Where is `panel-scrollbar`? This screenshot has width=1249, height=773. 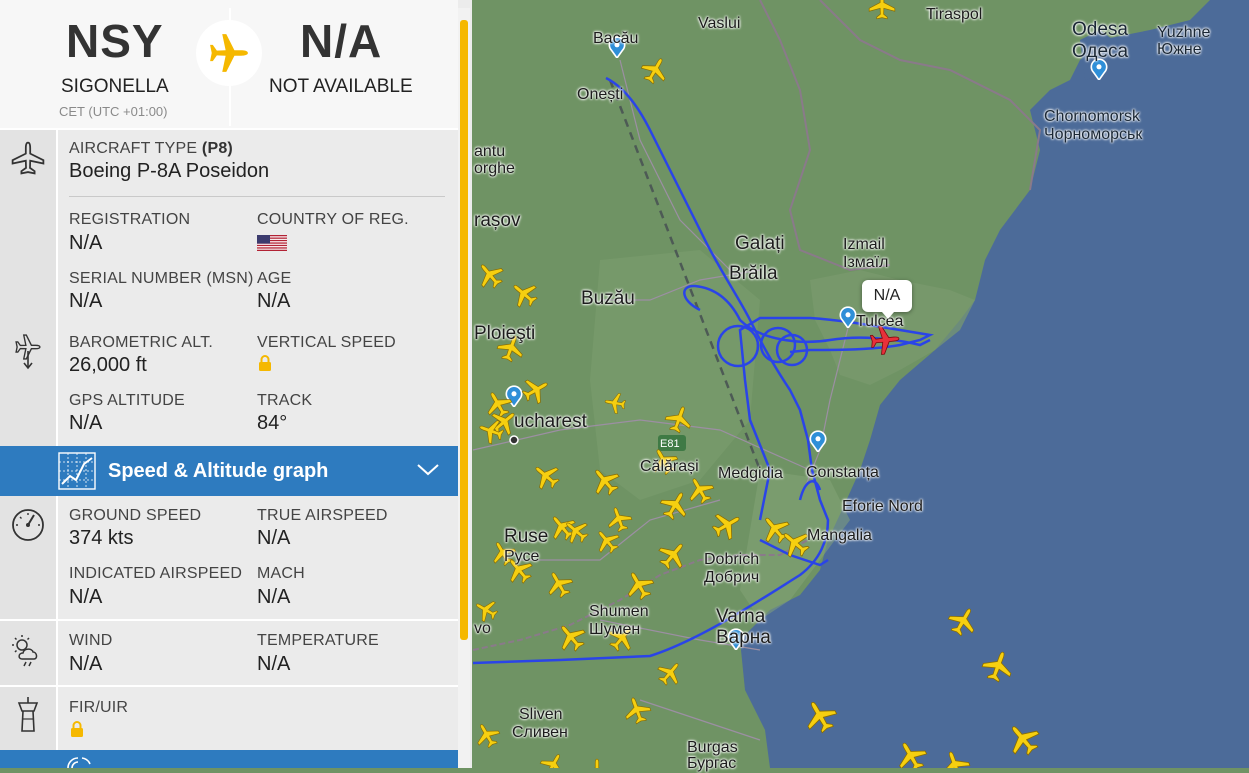
panel-scrollbar is located at coordinates (464, 388).